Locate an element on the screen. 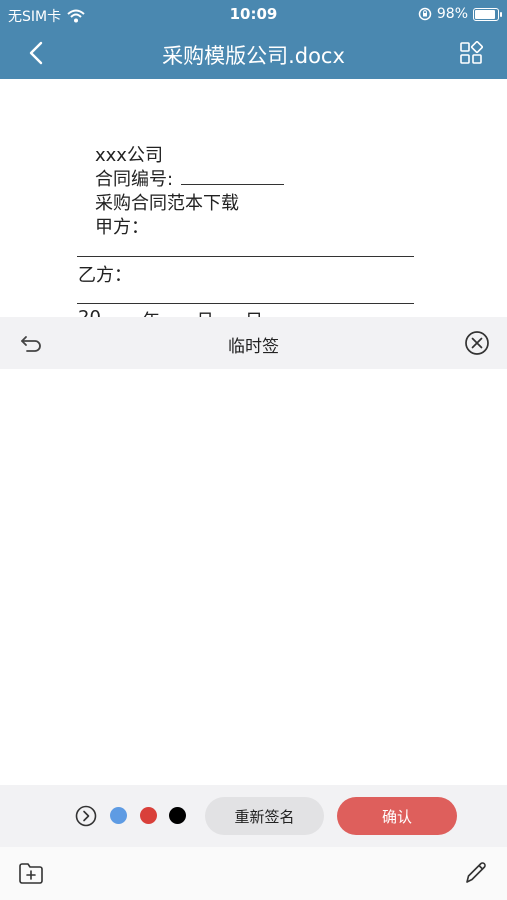  battery-icon is located at coordinates (487, 14).